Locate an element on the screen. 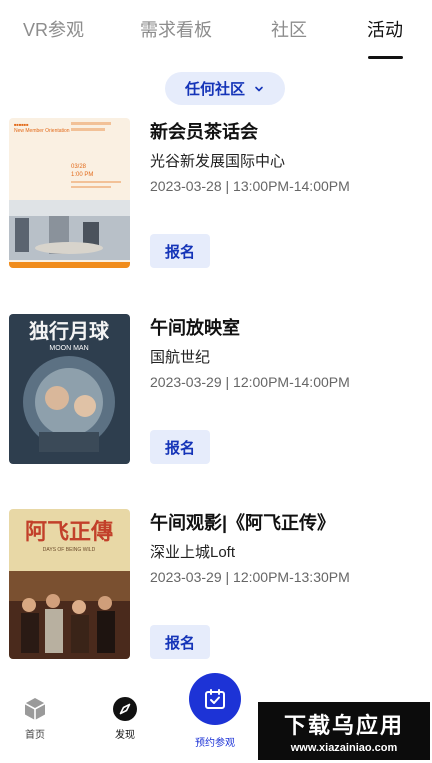 This screenshot has width=432, height=763. event-title: 新会员茶话会 is located at coordinates (204, 132).